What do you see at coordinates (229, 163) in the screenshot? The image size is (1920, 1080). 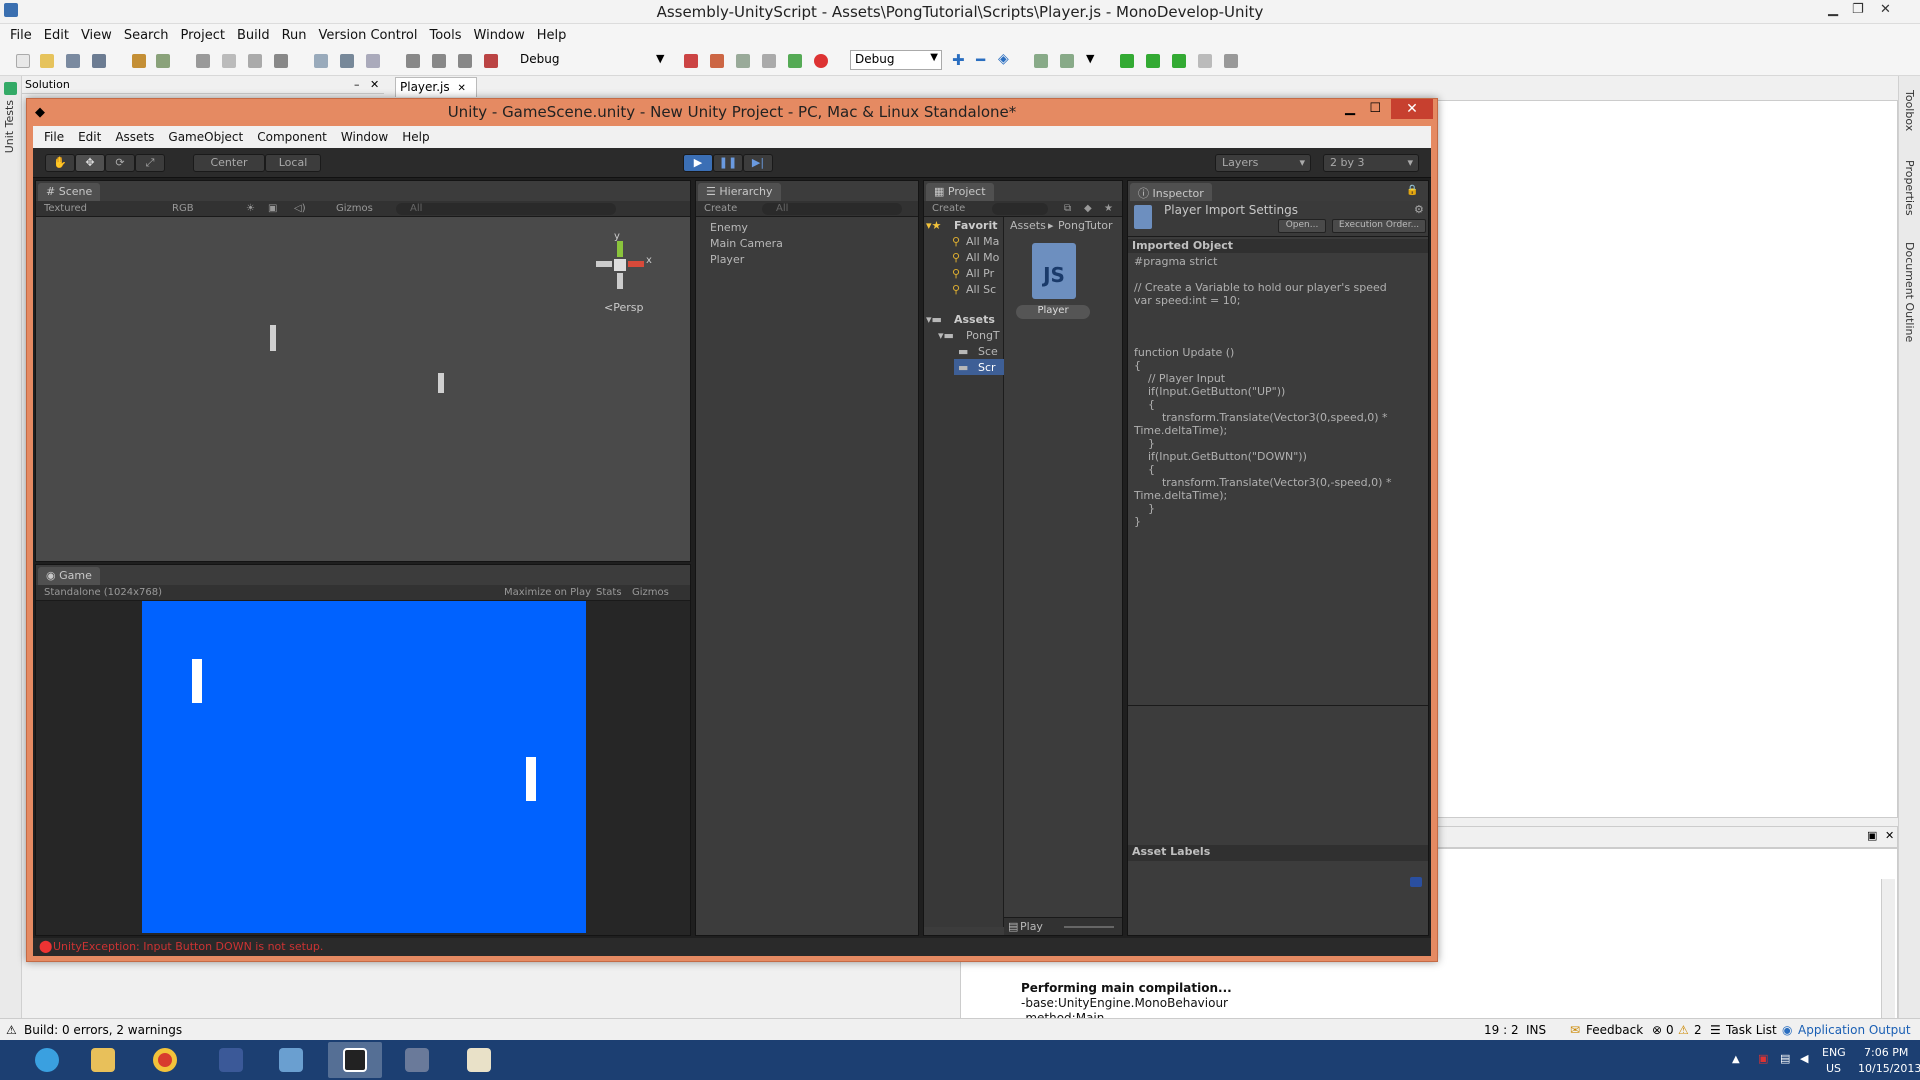 I see `pivot-center-toggle: Center` at bounding box center [229, 163].